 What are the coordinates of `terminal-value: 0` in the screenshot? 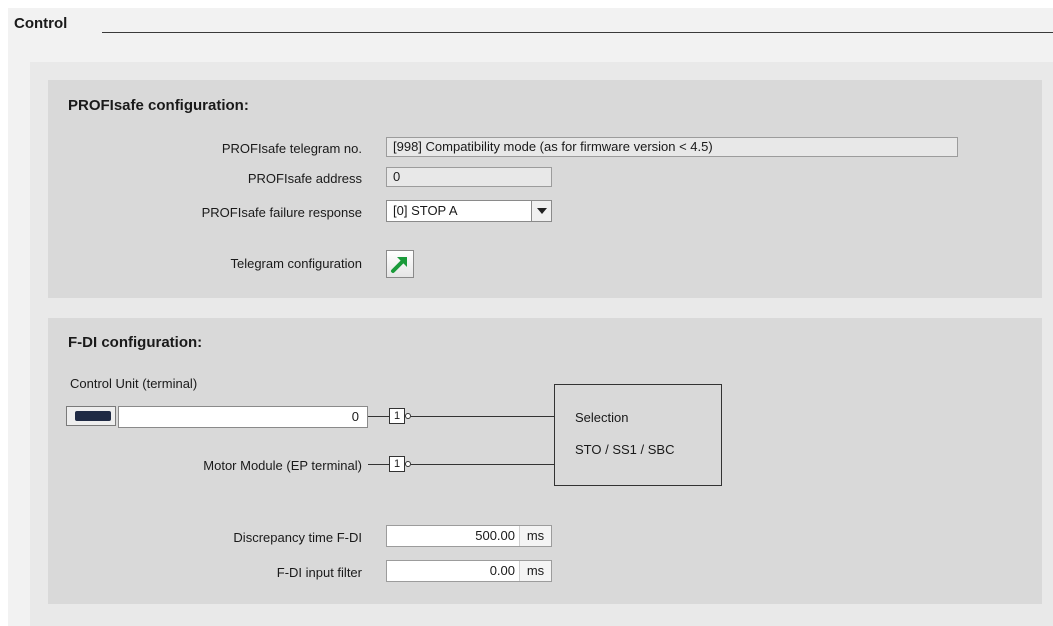 It's located at (355, 416).